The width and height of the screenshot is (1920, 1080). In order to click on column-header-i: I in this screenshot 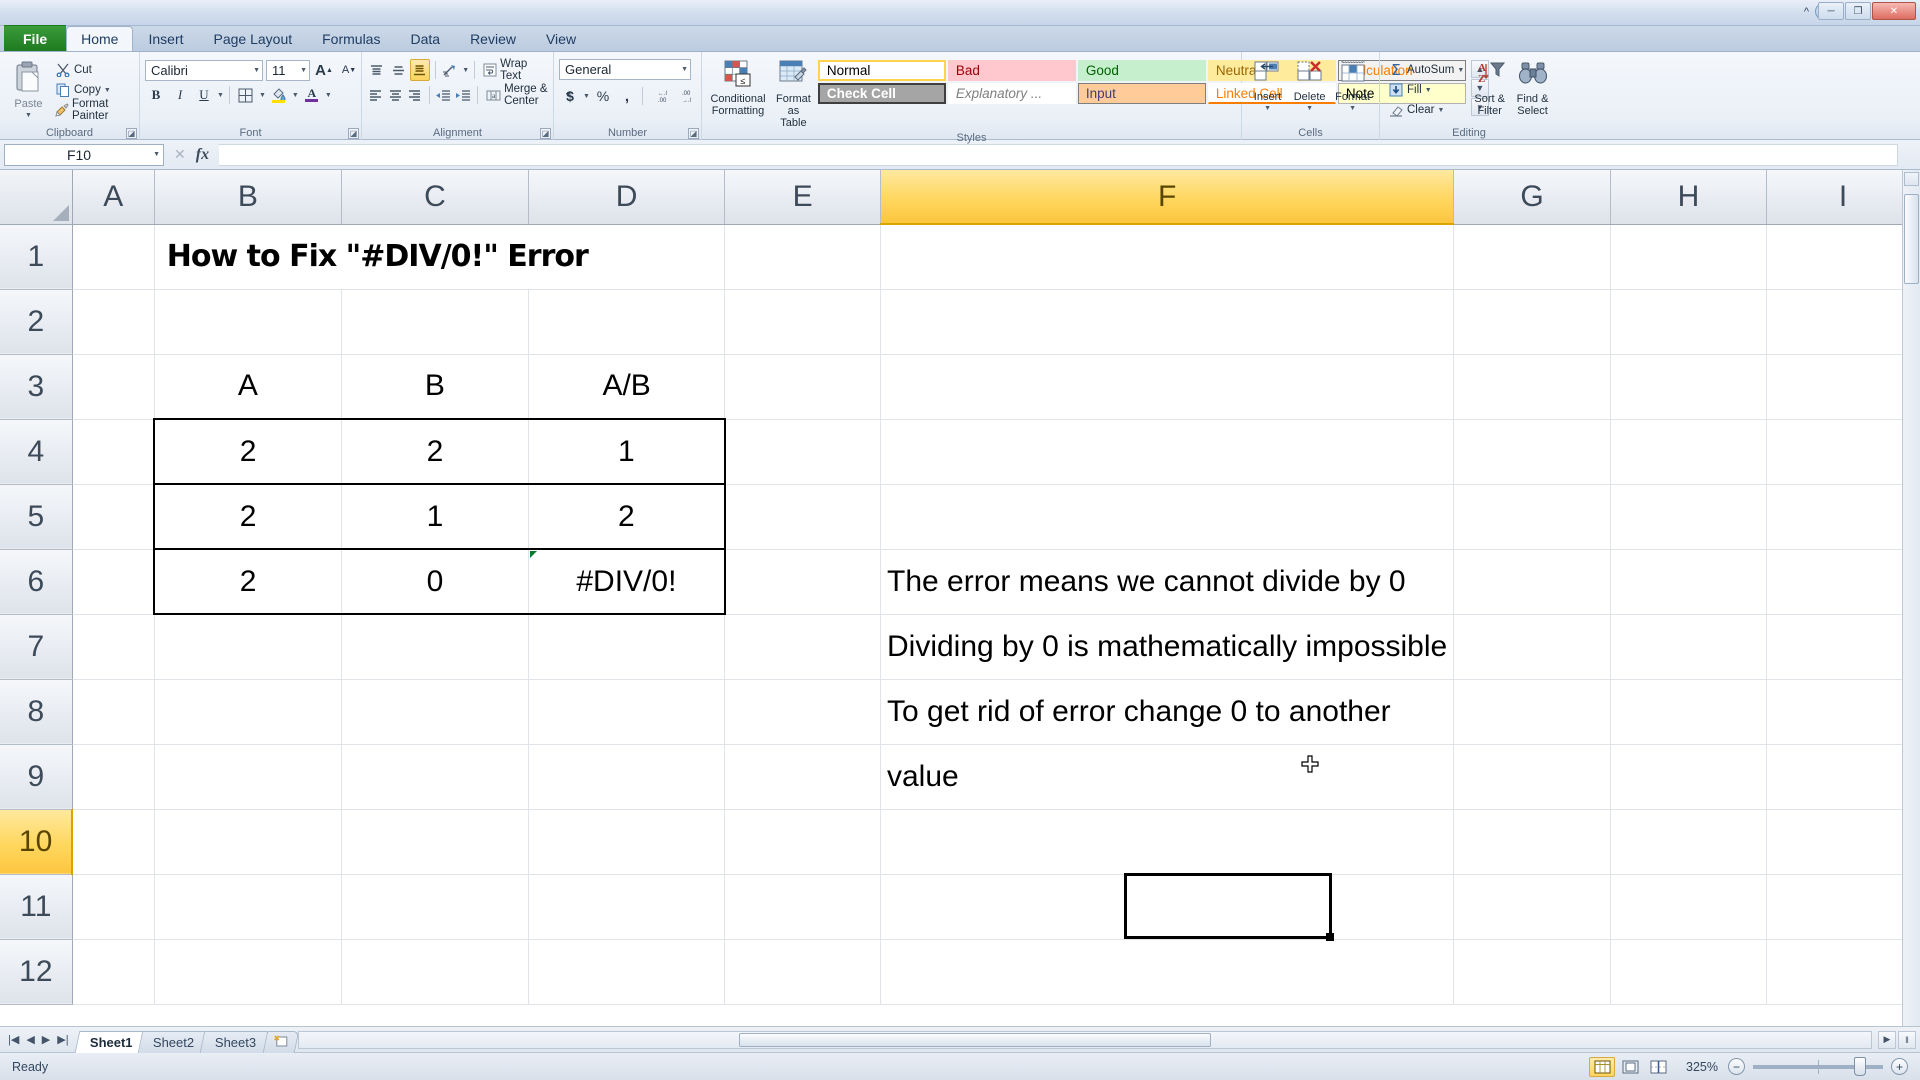, I will do `click(1843, 197)`.